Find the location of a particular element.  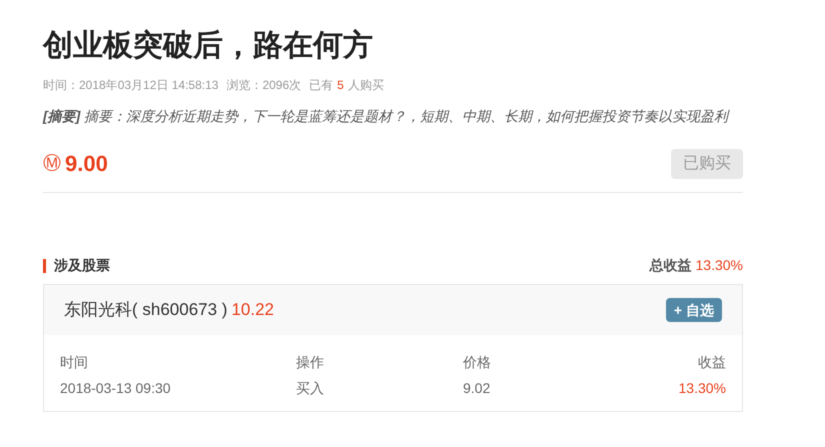

price: 9.00 is located at coordinates (86, 164).